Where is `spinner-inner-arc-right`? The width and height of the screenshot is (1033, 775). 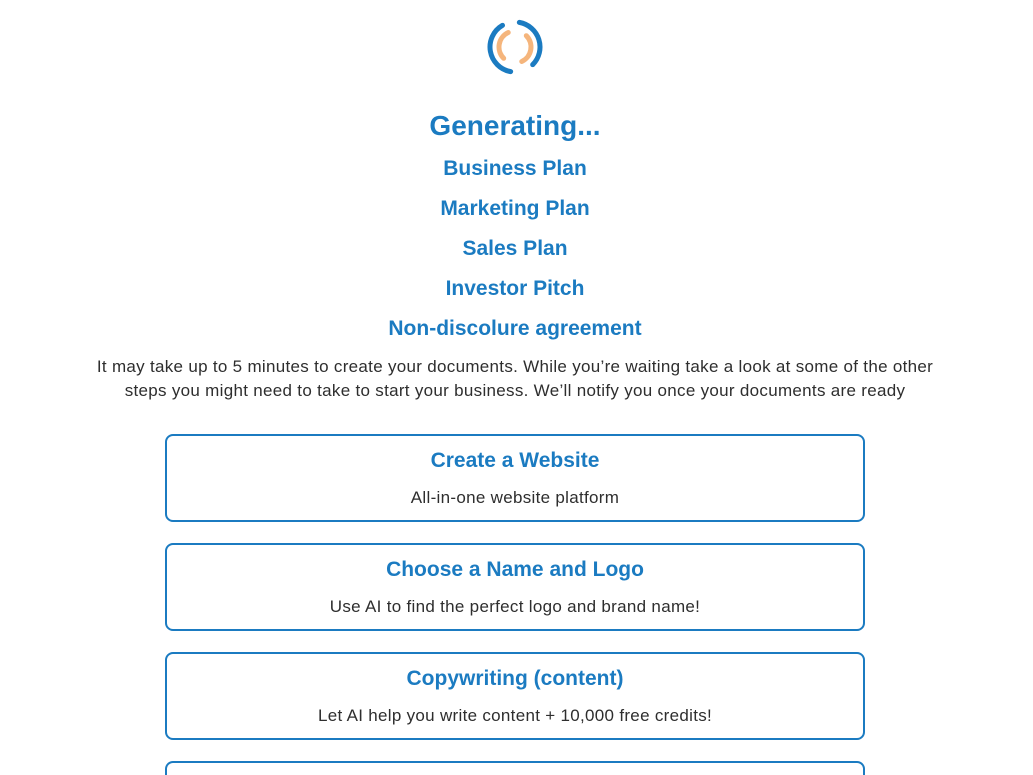 spinner-inner-arc-right is located at coordinates (526, 48).